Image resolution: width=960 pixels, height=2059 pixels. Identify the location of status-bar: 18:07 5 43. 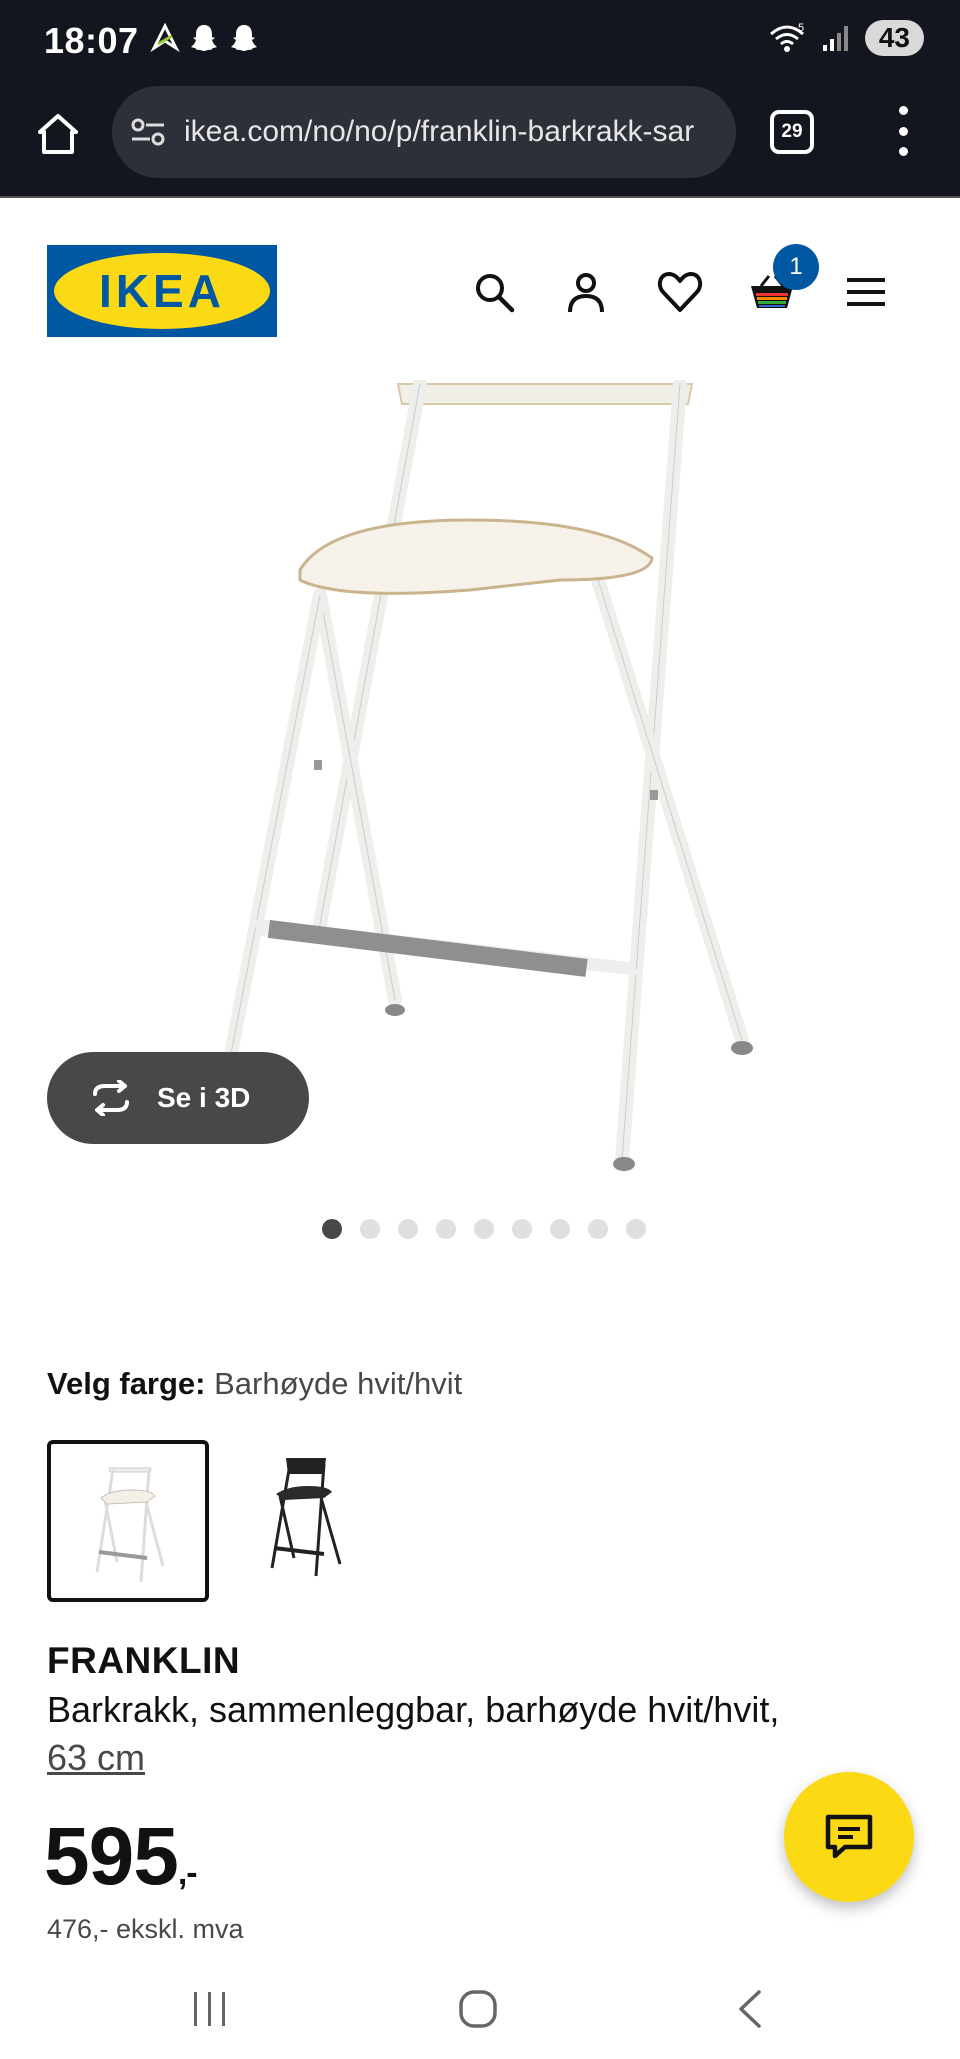
(480, 42).